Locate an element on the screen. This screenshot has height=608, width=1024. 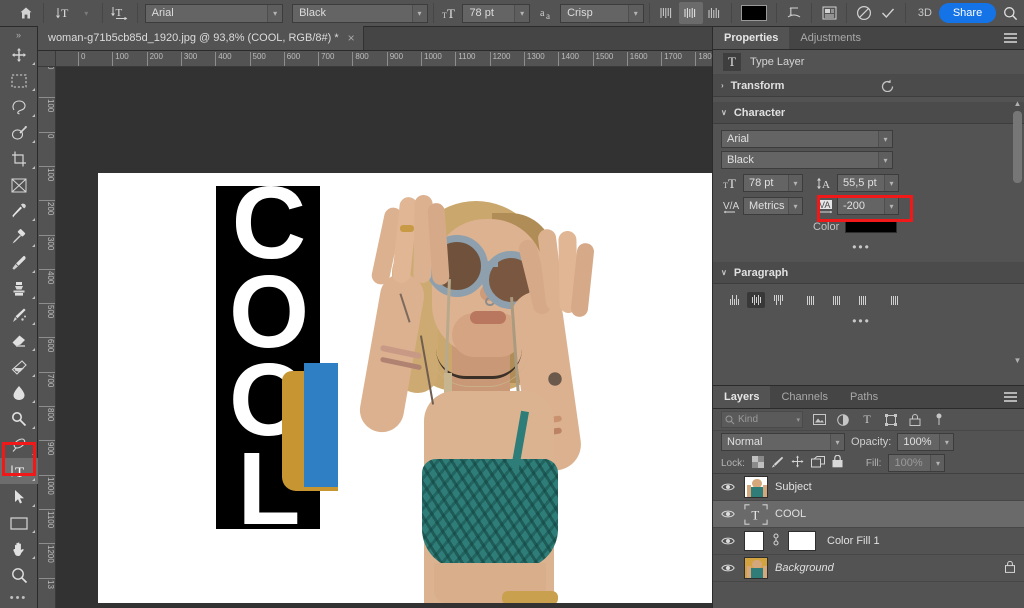
expand-toolbar-icon: » is located at coordinates (18, 34).